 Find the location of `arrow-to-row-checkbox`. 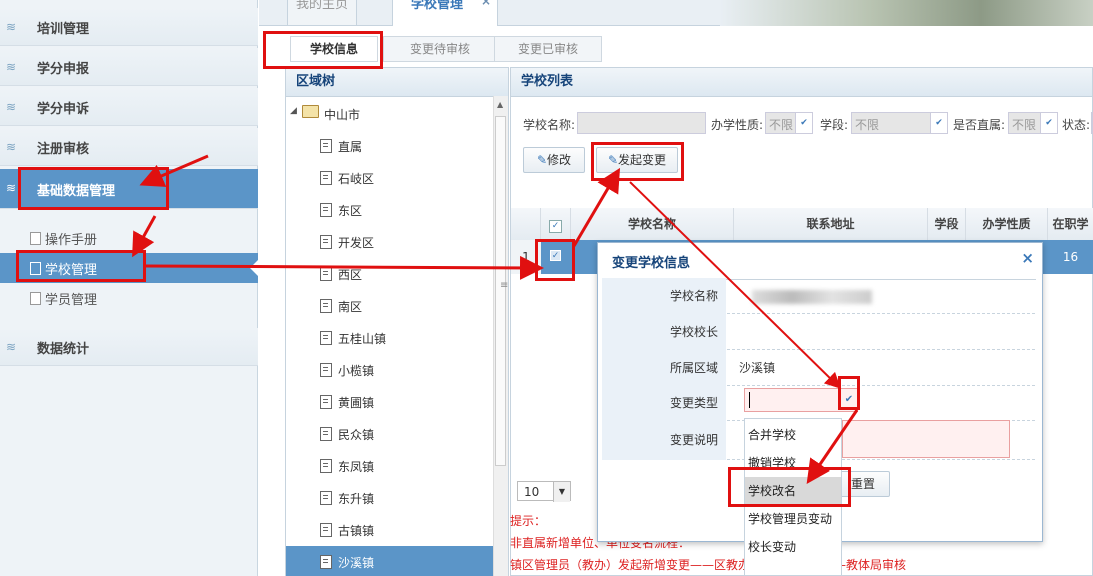

arrow-to-row-checkbox is located at coordinates (344, 267).